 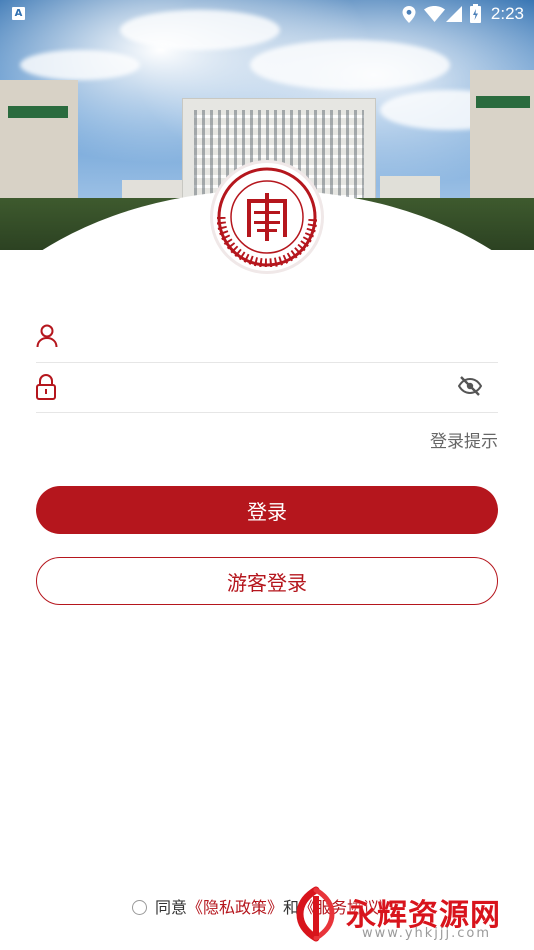 What do you see at coordinates (46, 387) in the screenshot?
I see `lock-icon` at bounding box center [46, 387].